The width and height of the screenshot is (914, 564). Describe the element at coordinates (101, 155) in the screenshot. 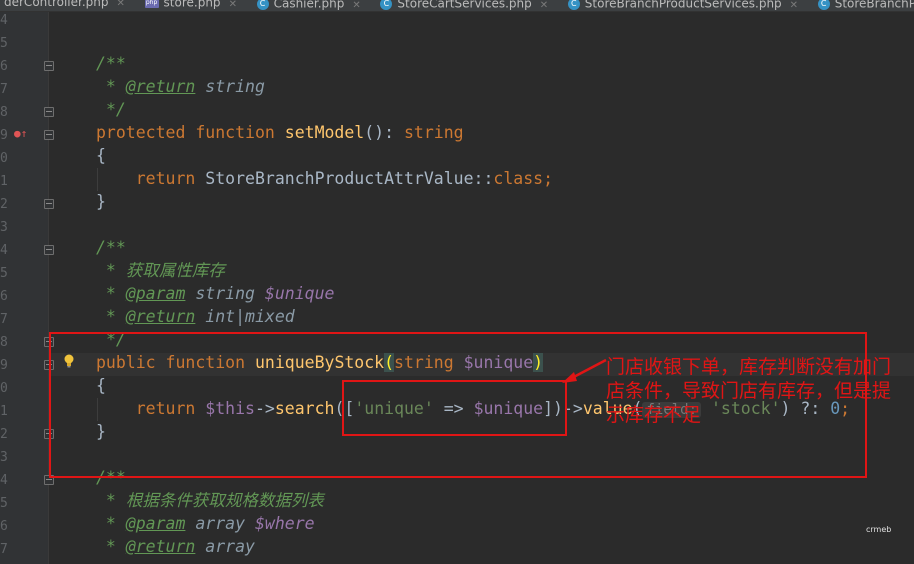

I see `code-line: {` at that location.